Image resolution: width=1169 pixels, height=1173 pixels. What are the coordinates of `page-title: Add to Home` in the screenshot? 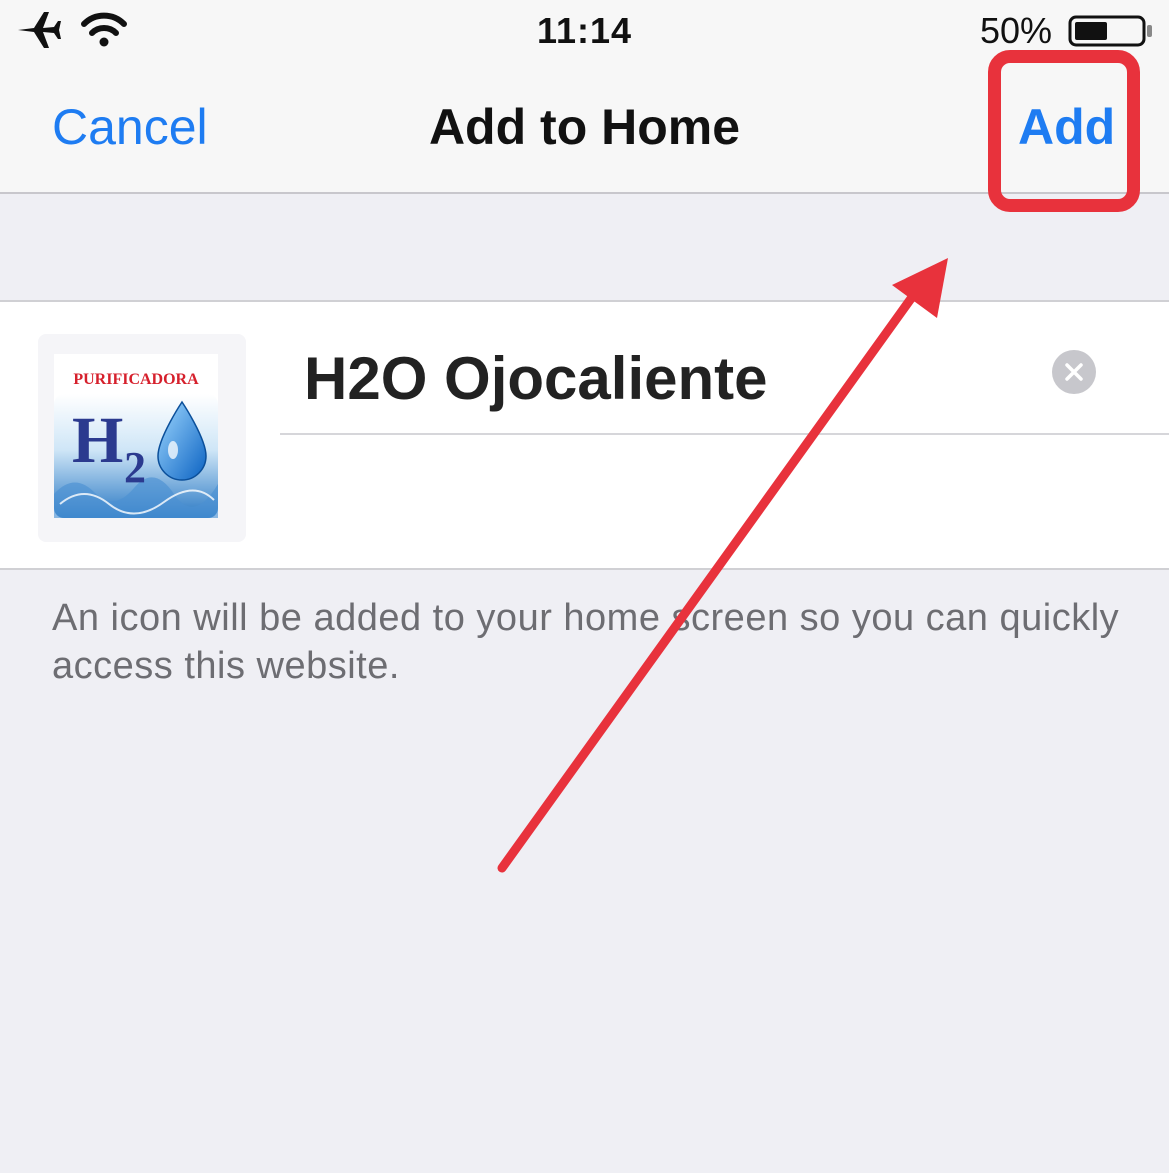 It's located at (584, 127).